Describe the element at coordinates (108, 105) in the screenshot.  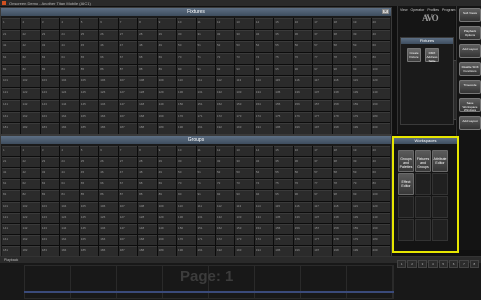
I see `fixture-cell: 146` at that location.